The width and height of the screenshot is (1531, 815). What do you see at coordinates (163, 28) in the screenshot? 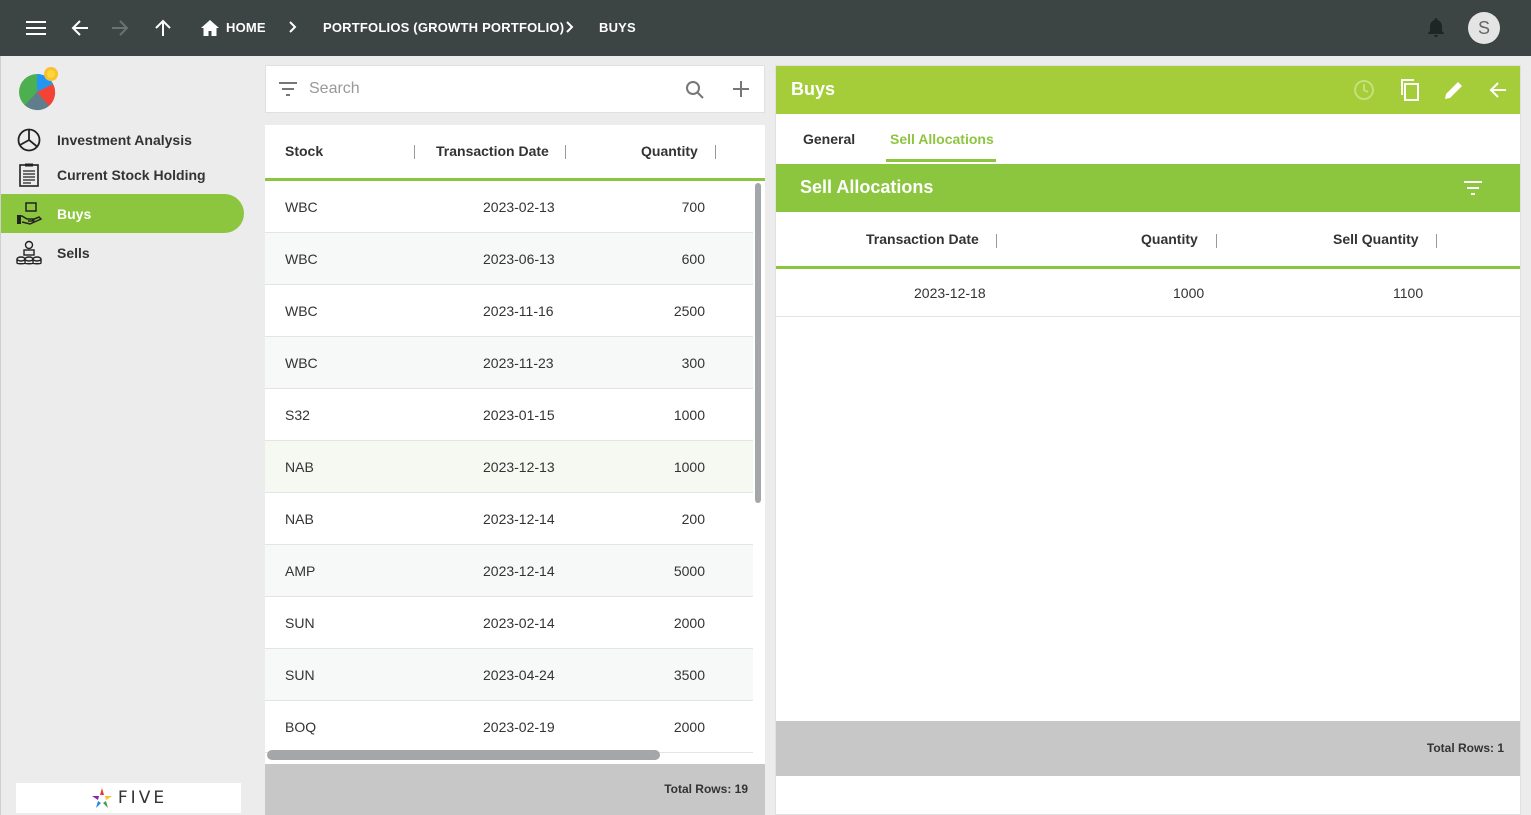
I see `up-arrow-icon` at bounding box center [163, 28].